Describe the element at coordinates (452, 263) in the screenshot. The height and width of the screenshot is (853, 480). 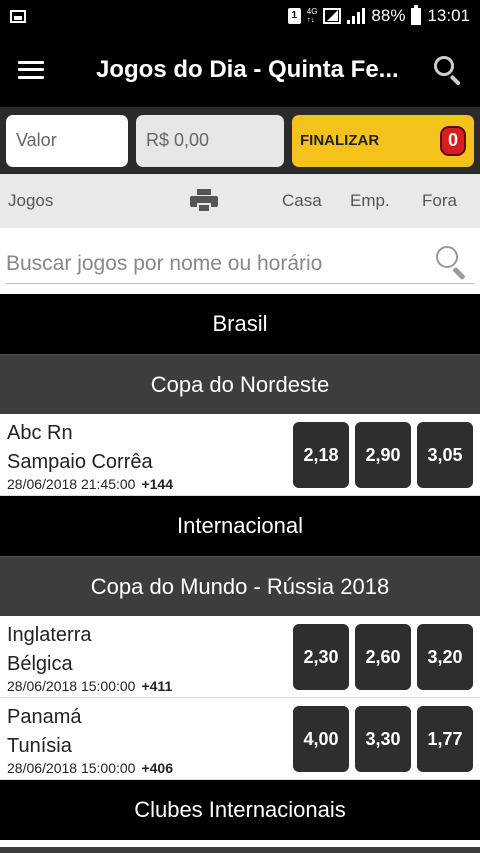
I see `search-games-icon` at that location.